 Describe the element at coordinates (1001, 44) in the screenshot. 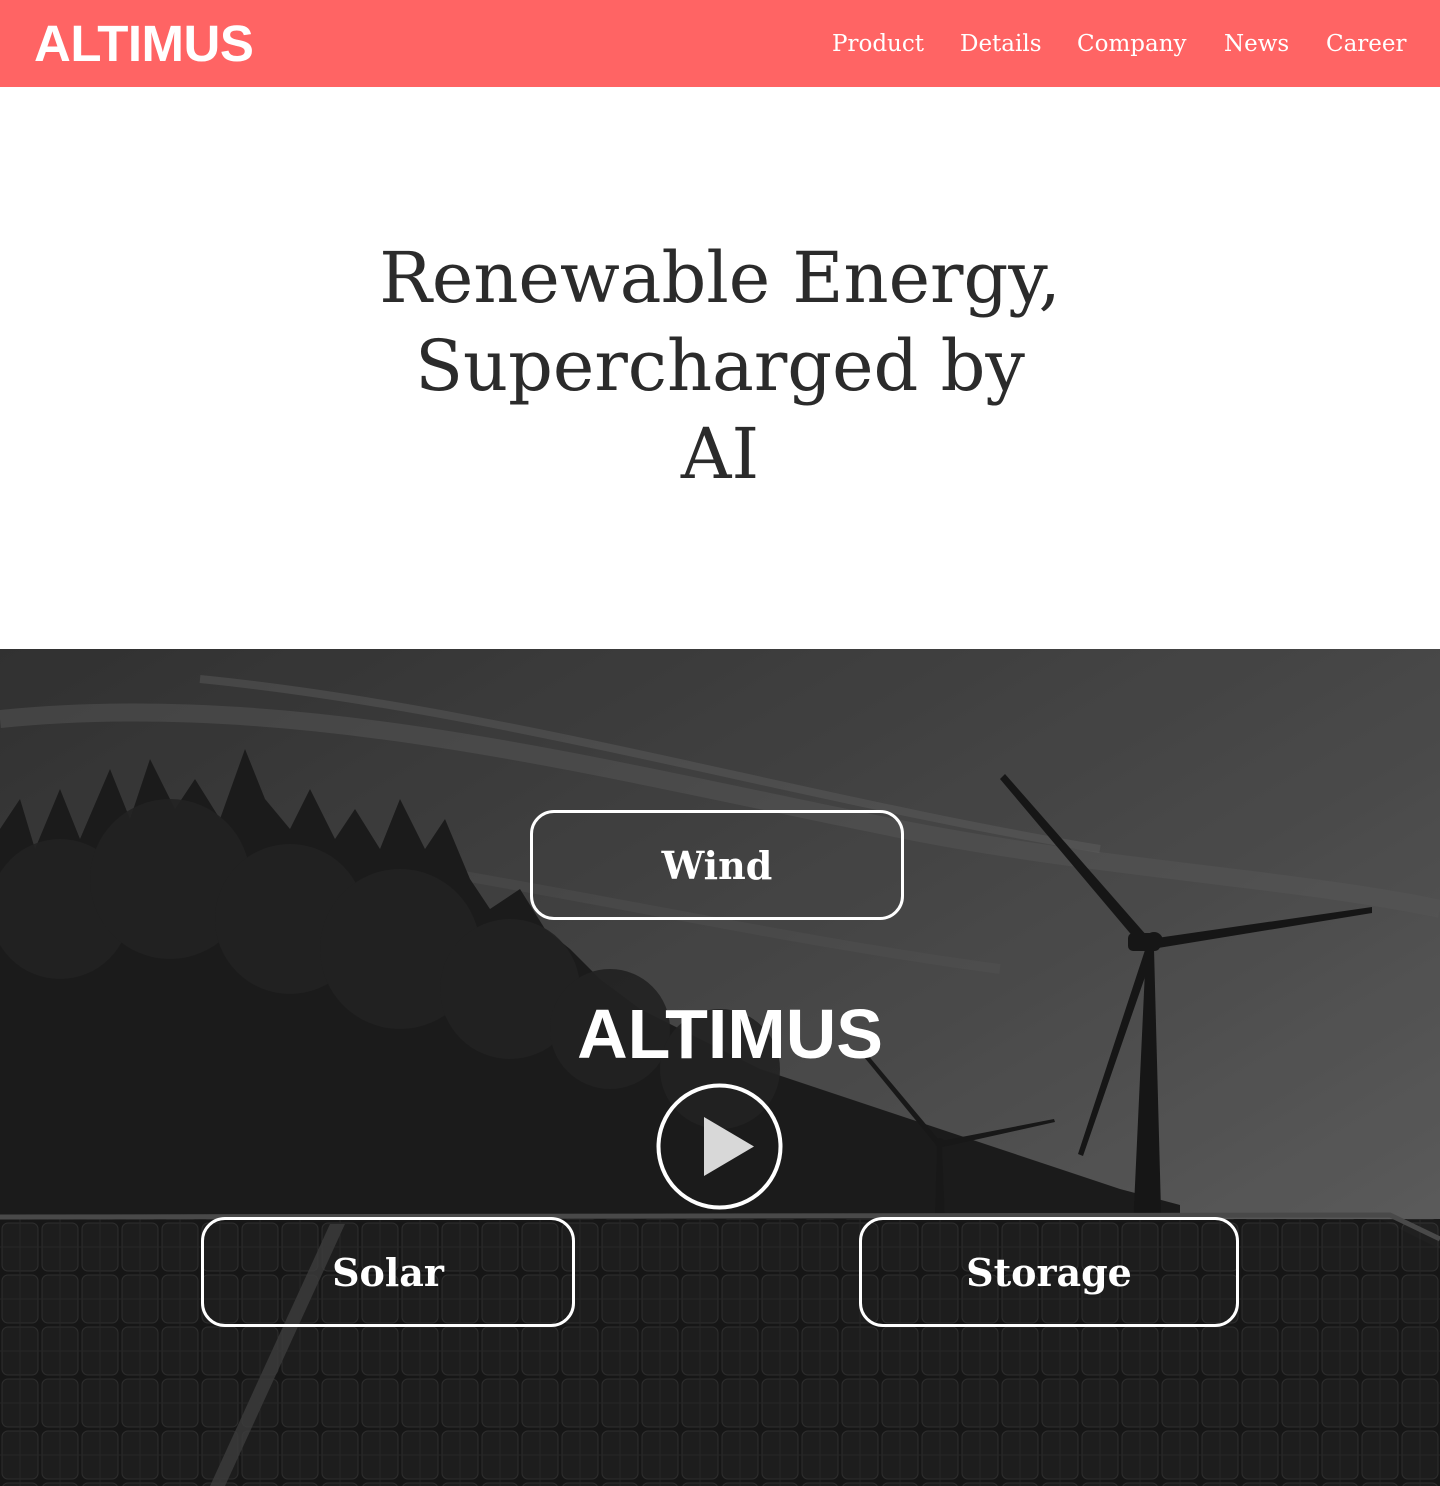

I see `nav-item-details: Details` at that location.